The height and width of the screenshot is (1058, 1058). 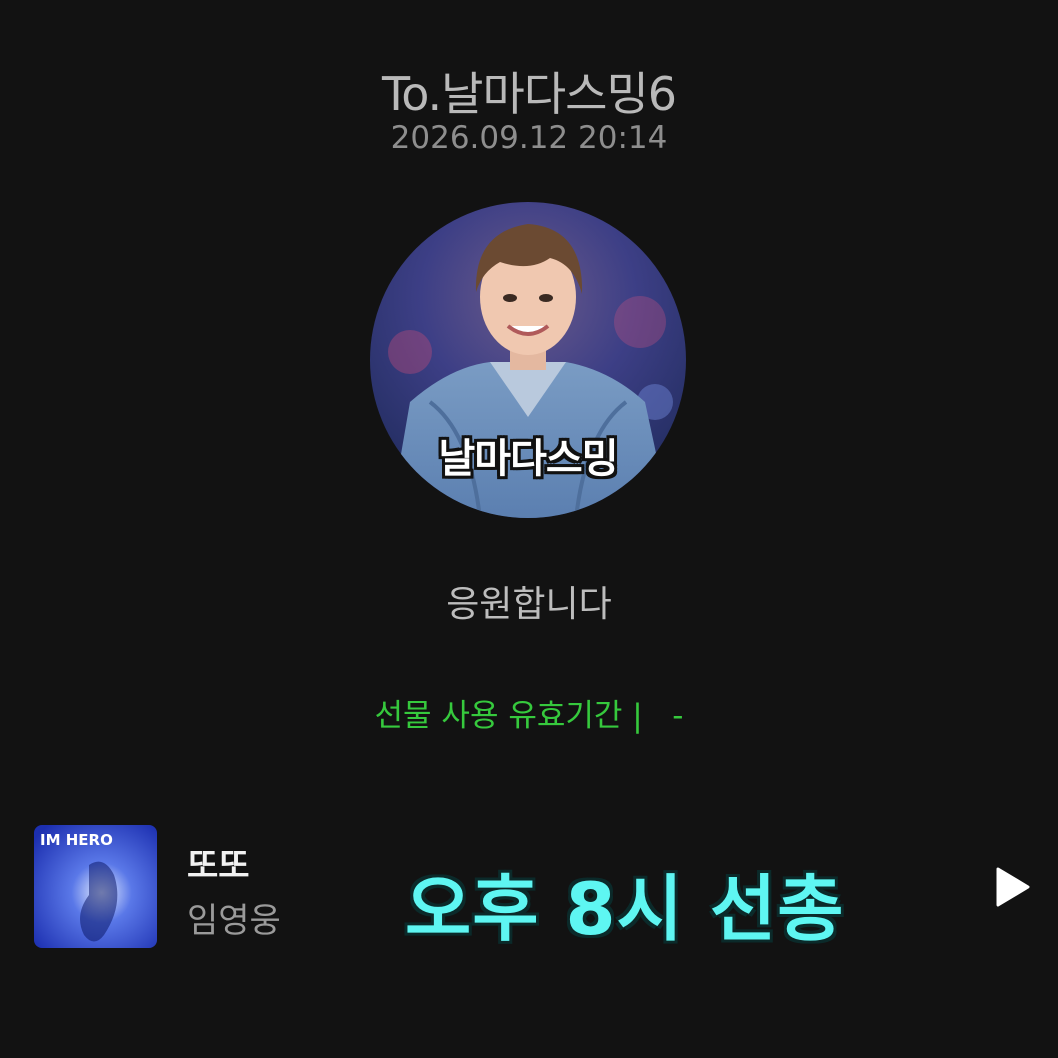 I want to click on profile-avatar: 날마다스밍, so click(x=528, y=360).